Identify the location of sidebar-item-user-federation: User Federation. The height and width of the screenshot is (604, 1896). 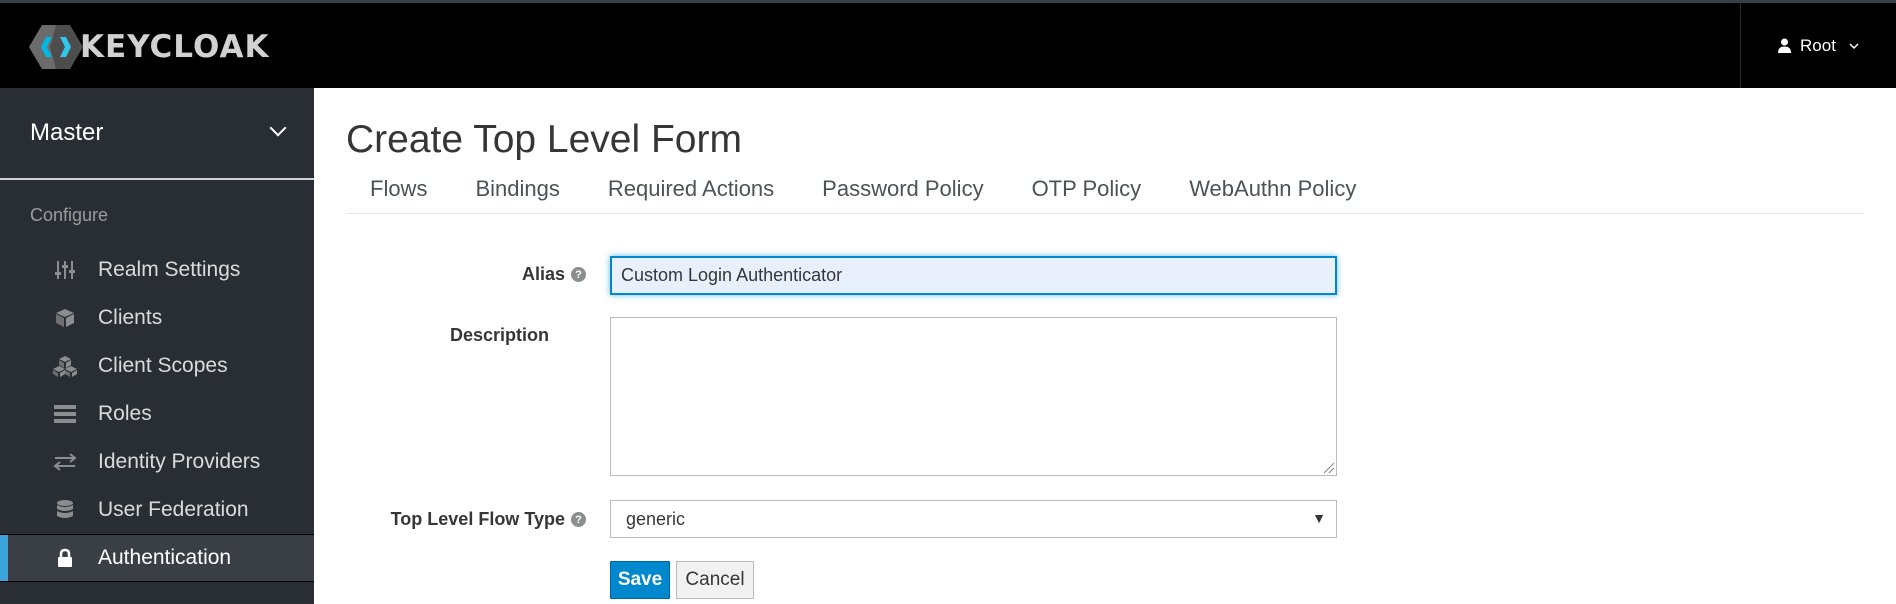
(157, 510).